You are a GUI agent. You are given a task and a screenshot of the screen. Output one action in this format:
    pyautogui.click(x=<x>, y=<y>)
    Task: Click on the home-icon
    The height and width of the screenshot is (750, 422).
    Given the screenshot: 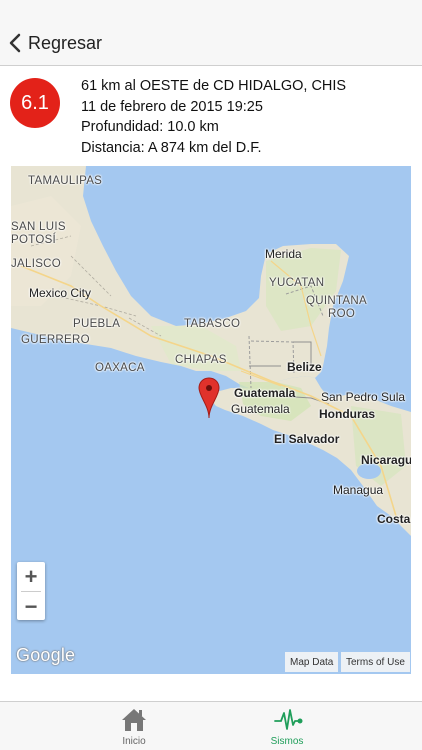 What is the action you would take?
    pyautogui.click(x=134, y=720)
    